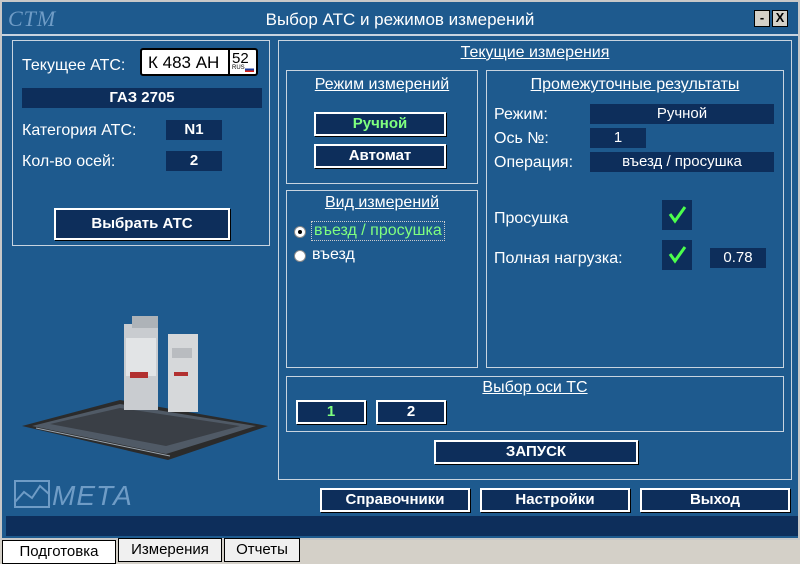 The image size is (800, 564). What do you see at coordinates (300, 256) in the screenshot?
I see `radio-entry` at bounding box center [300, 256].